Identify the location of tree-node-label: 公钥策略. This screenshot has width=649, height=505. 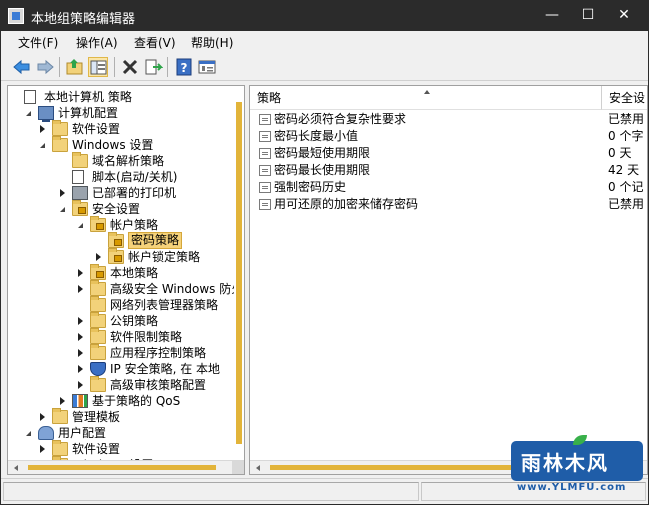
(134, 321).